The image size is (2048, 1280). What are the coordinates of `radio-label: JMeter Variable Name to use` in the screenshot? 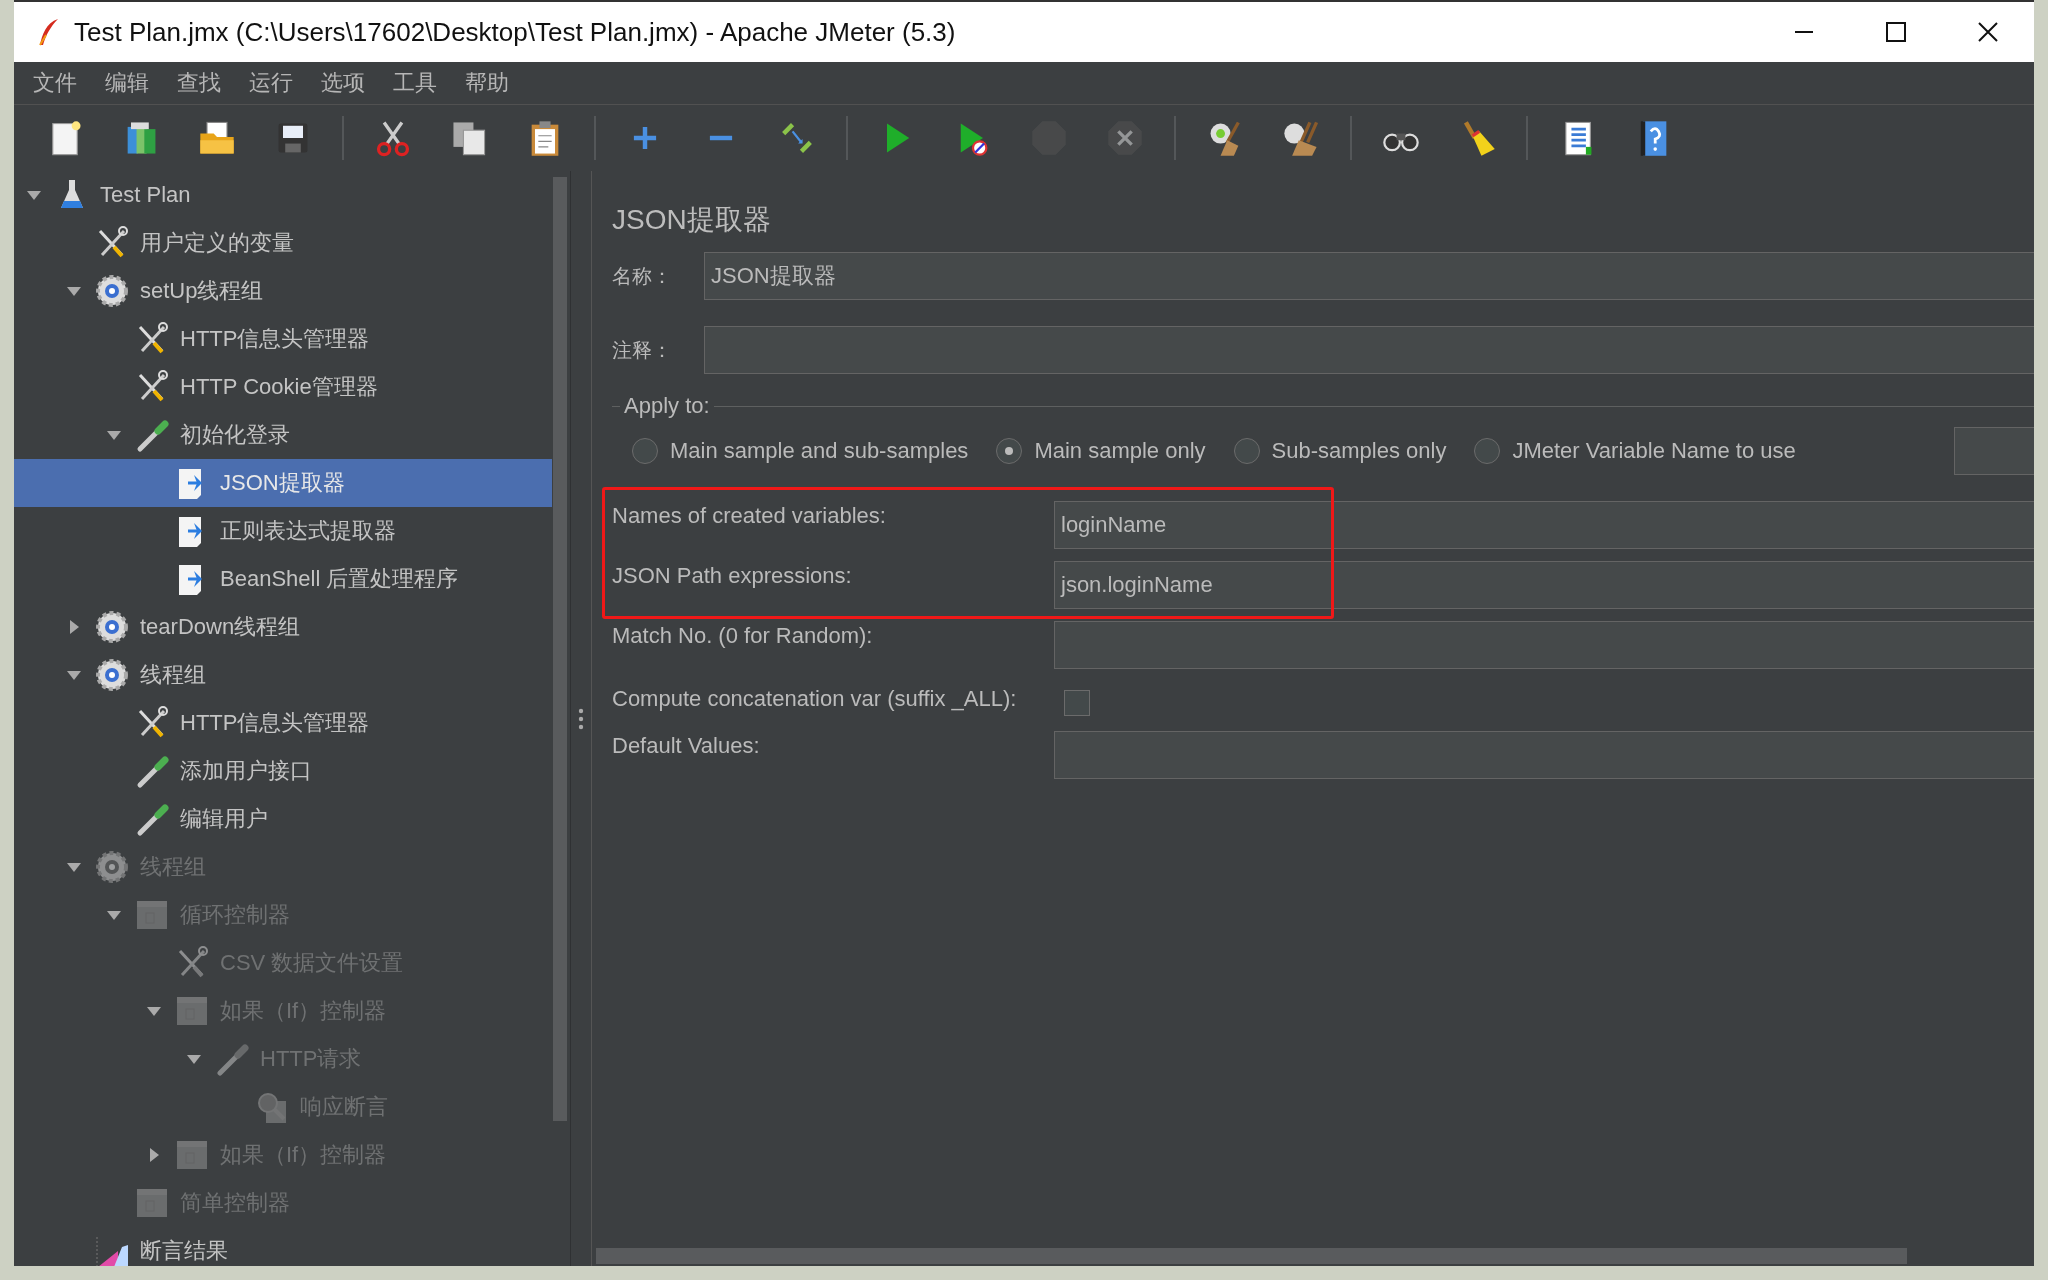 It's located at (1654, 451).